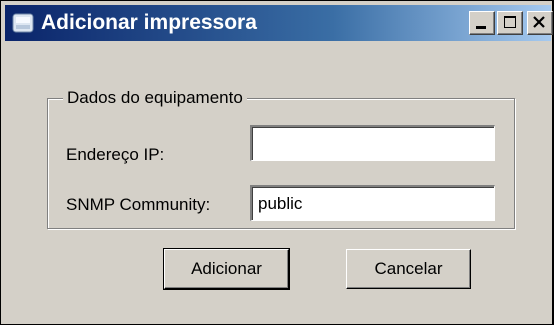  Describe the element at coordinates (408, 269) in the screenshot. I see `cancel-button: Cancelar` at that location.